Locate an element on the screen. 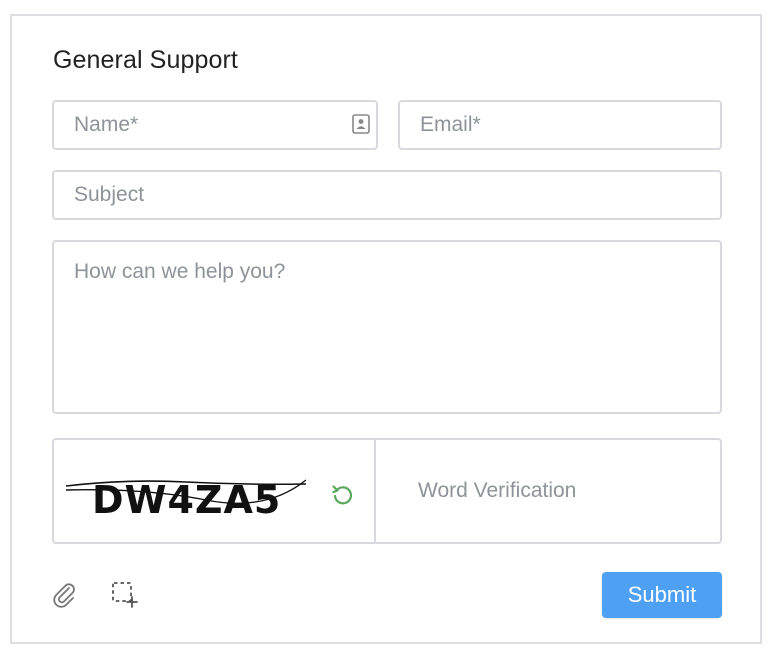 The width and height of the screenshot is (776, 660). paperclip-icon is located at coordinates (64, 594).